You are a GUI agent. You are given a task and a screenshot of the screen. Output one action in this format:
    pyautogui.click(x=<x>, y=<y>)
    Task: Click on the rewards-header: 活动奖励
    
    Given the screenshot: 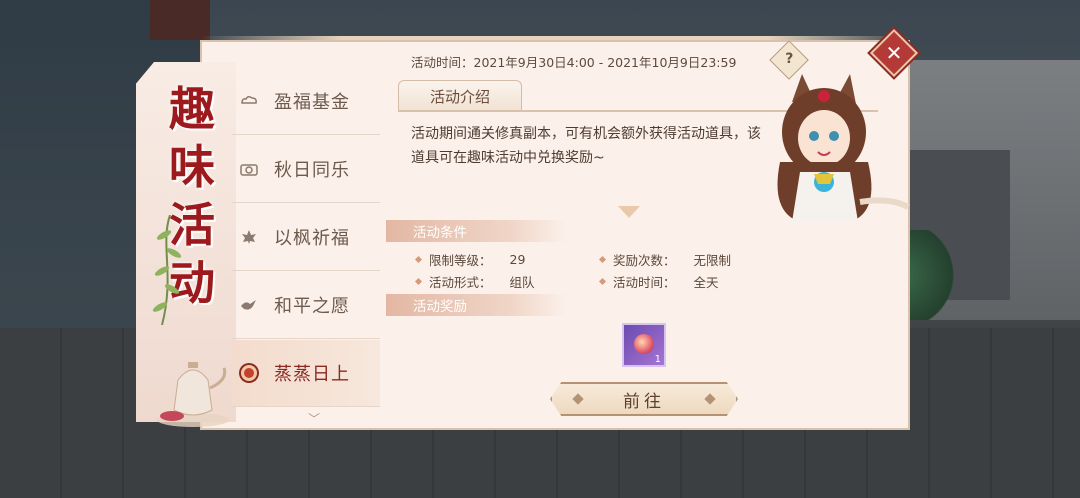 What is the action you would take?
    pyautogui.click(x=476, y=305)
    